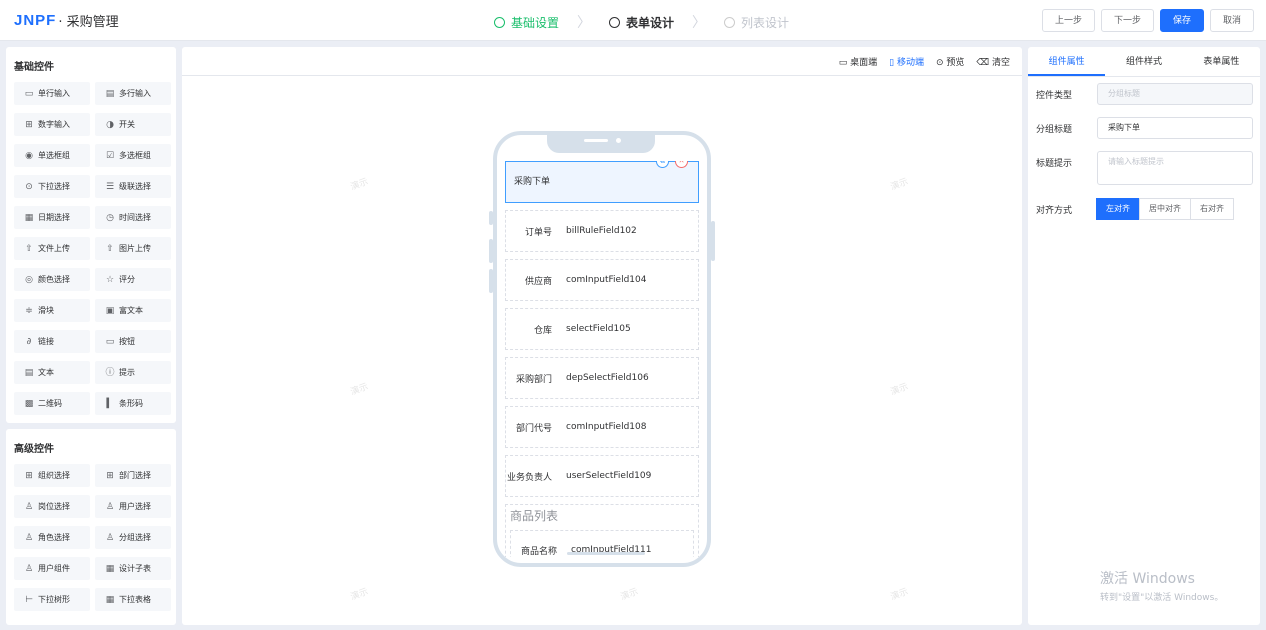 The image size is (1266, 630). Describe the element at coordinates (534, 516) in the screenshot. I see `group-title: 商品列表` at that location.